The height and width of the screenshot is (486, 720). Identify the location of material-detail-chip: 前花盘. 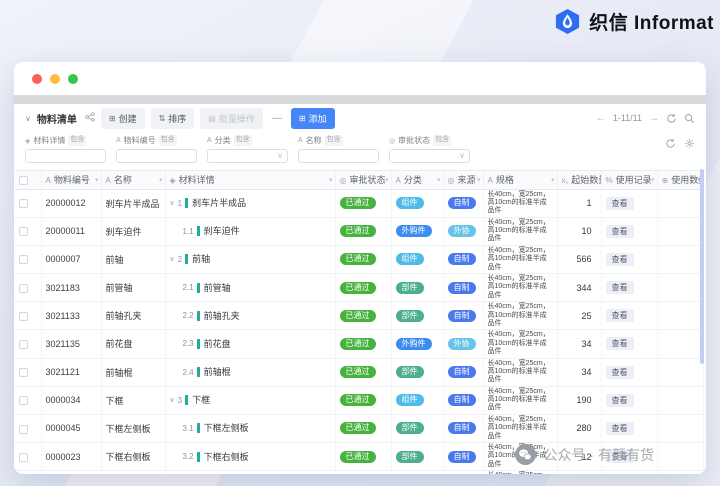
(213, 343).